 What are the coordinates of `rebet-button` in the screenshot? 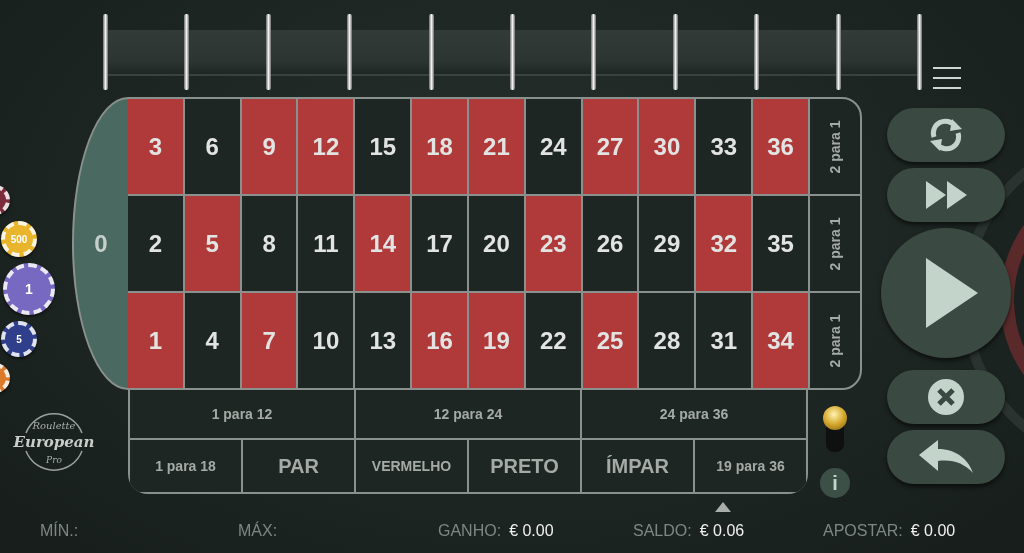 It's located at (946, 135).